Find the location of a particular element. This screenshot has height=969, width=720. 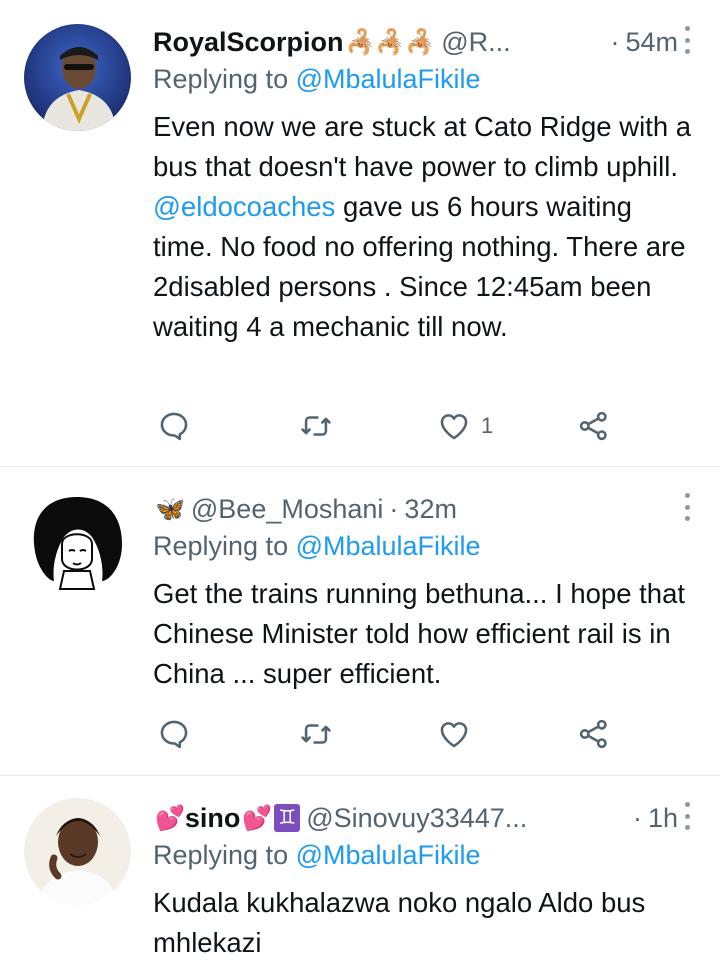

scorpion-emoji: 🦂🦂🦂 is located at coordinates (390, 42).